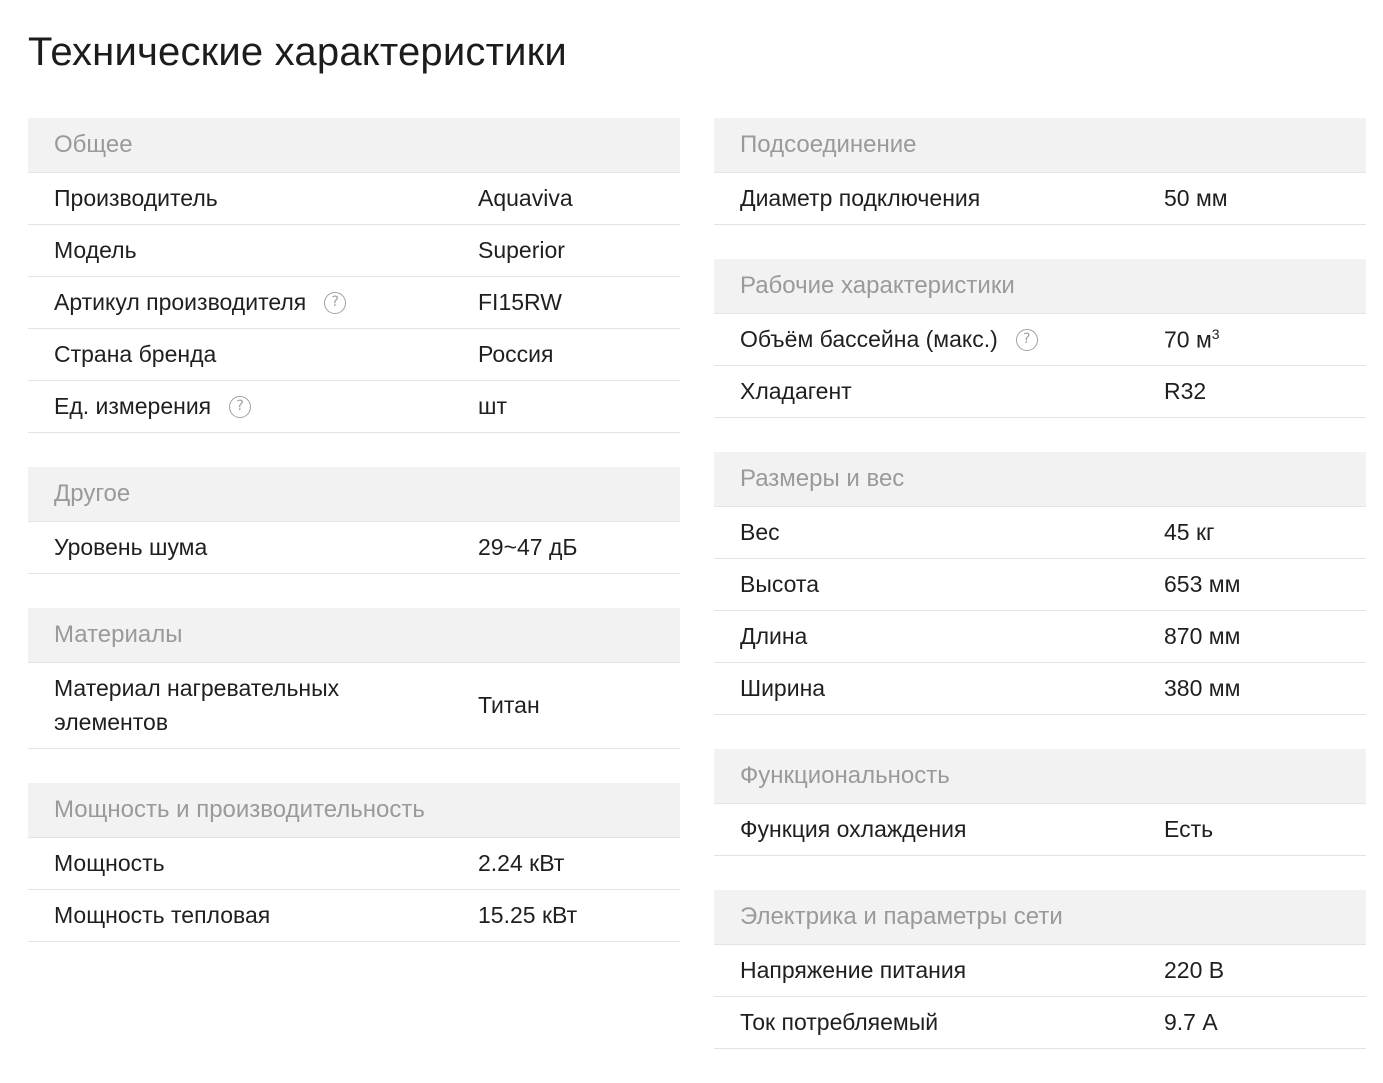 This screenshot has width=1383, height=1083. Describe the element at coordinates (1040, 917) in the screenshot. I see `section-header: Электрика и параметры сети` at that location.